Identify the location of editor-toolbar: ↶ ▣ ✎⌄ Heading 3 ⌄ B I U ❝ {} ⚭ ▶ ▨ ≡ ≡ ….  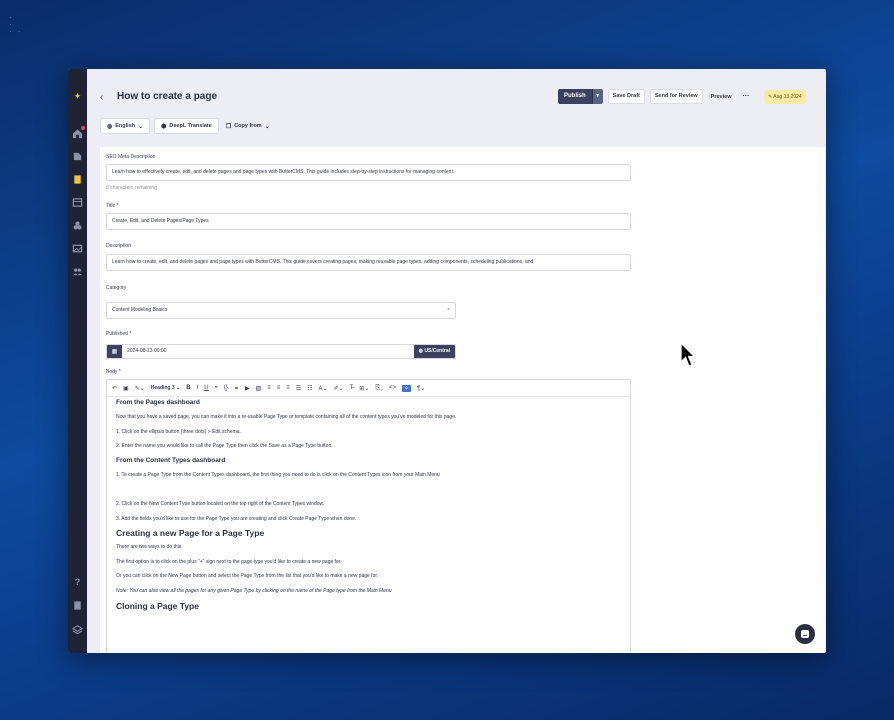
(368, 388).